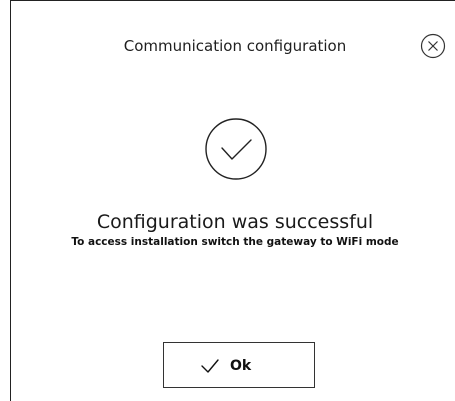 The width and height of the screenshot is (455, 401). What do you see at coordinates (232, 0) in the screenshot?
I see `dialog-border-top` at bounding box center [232, 0].